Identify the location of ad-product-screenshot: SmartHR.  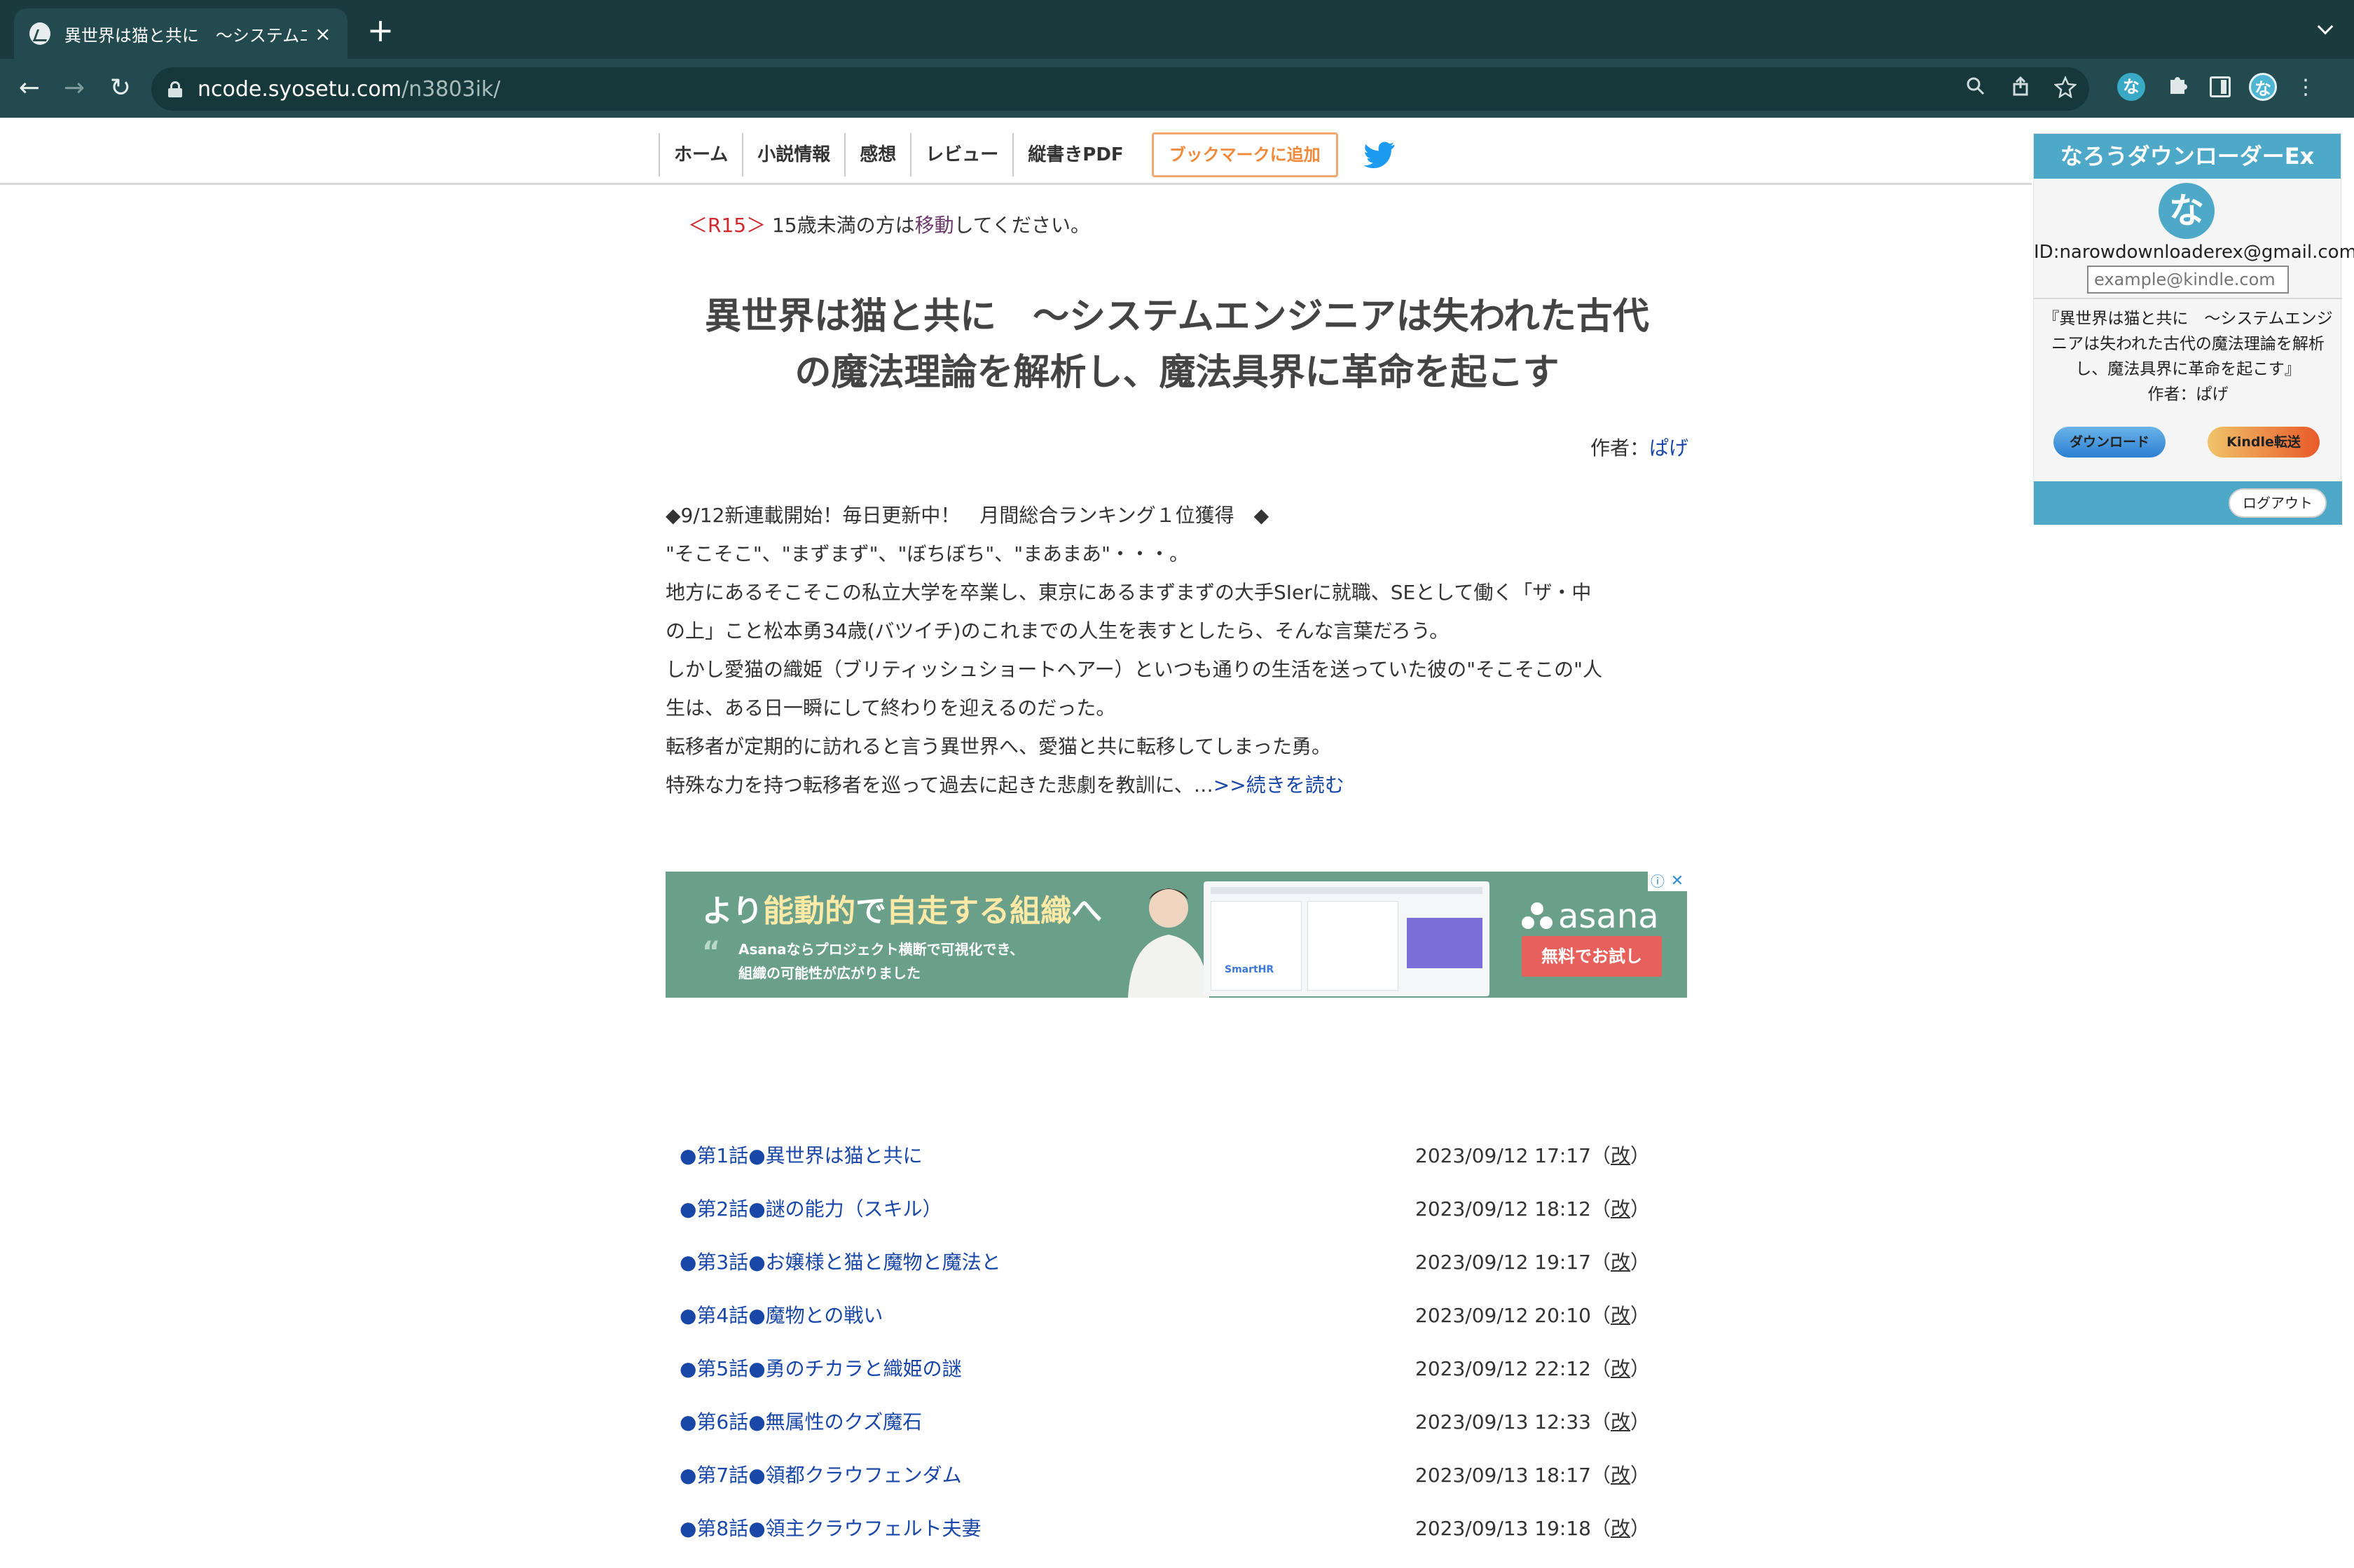
(1346, 938).